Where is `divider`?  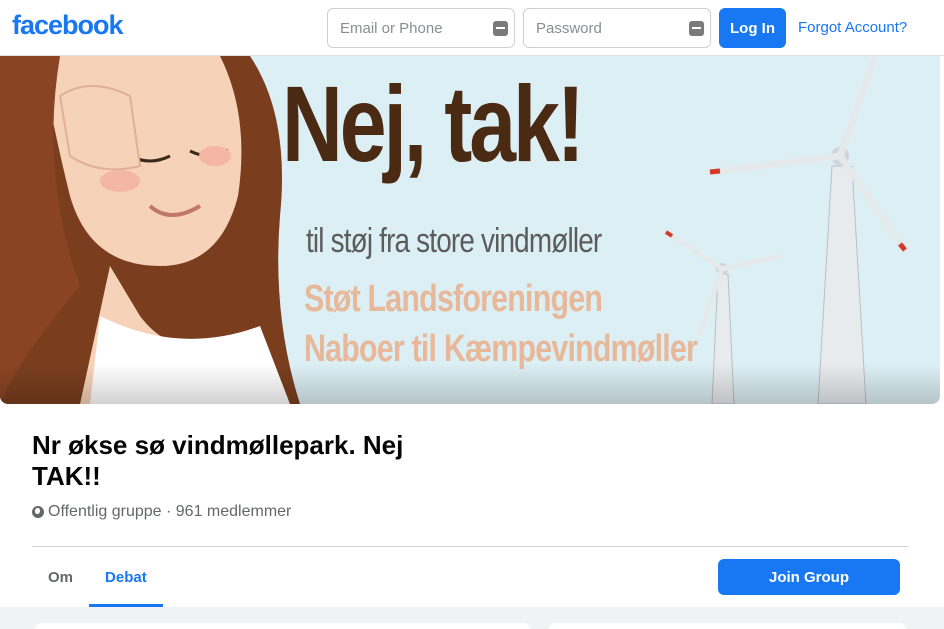
divider is located at coordinates (470, 546).